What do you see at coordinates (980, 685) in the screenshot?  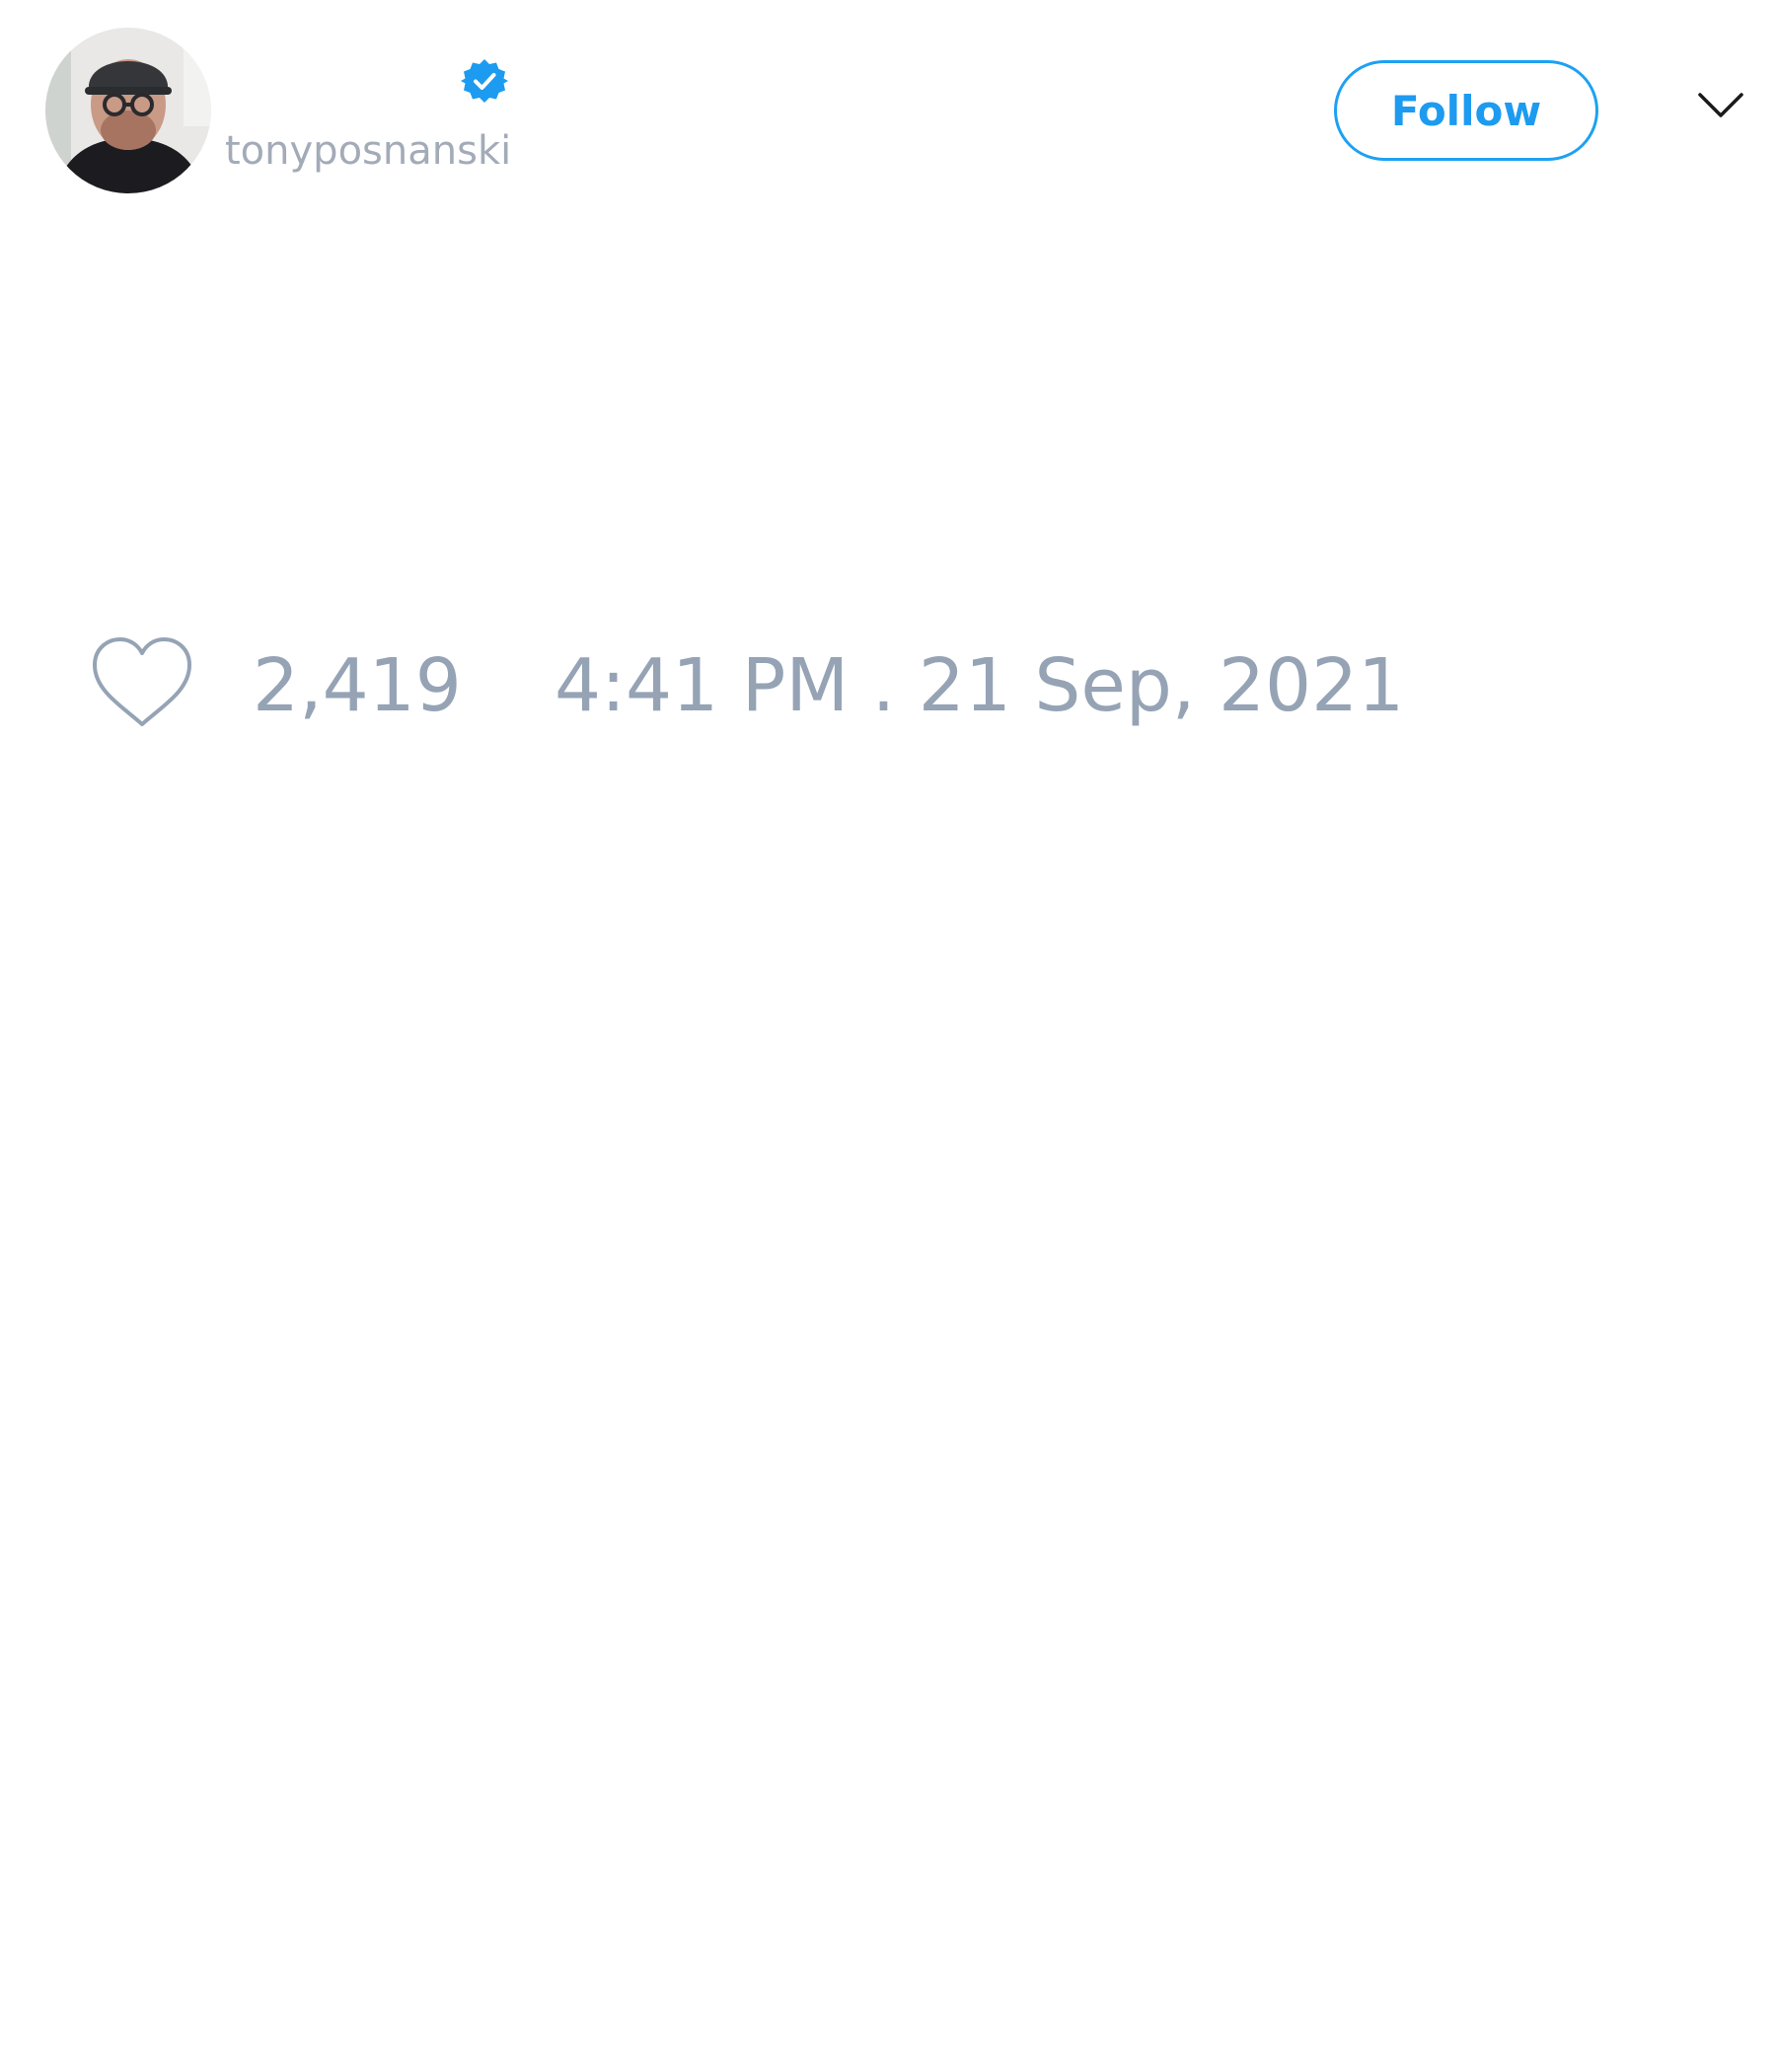 I see `tweet-timestamp: 4:41 PM . 21 Sep, 2021` at bounding box center [980, 685].